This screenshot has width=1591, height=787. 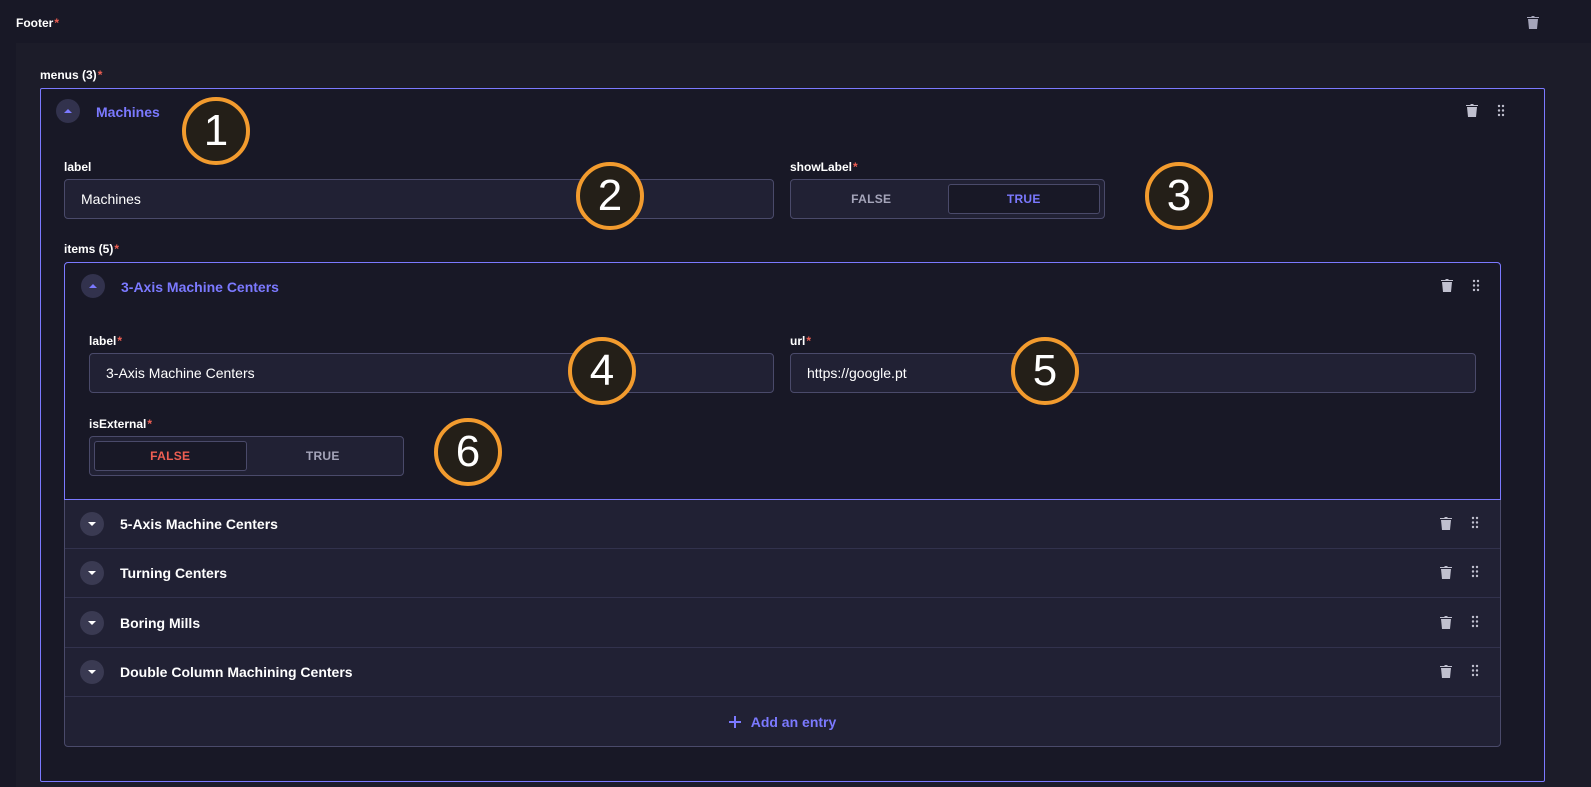 I want to click on item-label-input: 3-Axis Machine Centers, so click(x=431, y=373).